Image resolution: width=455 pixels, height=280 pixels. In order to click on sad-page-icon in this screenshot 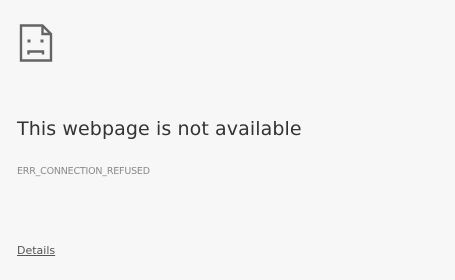, I will do `click(36, 43)`.